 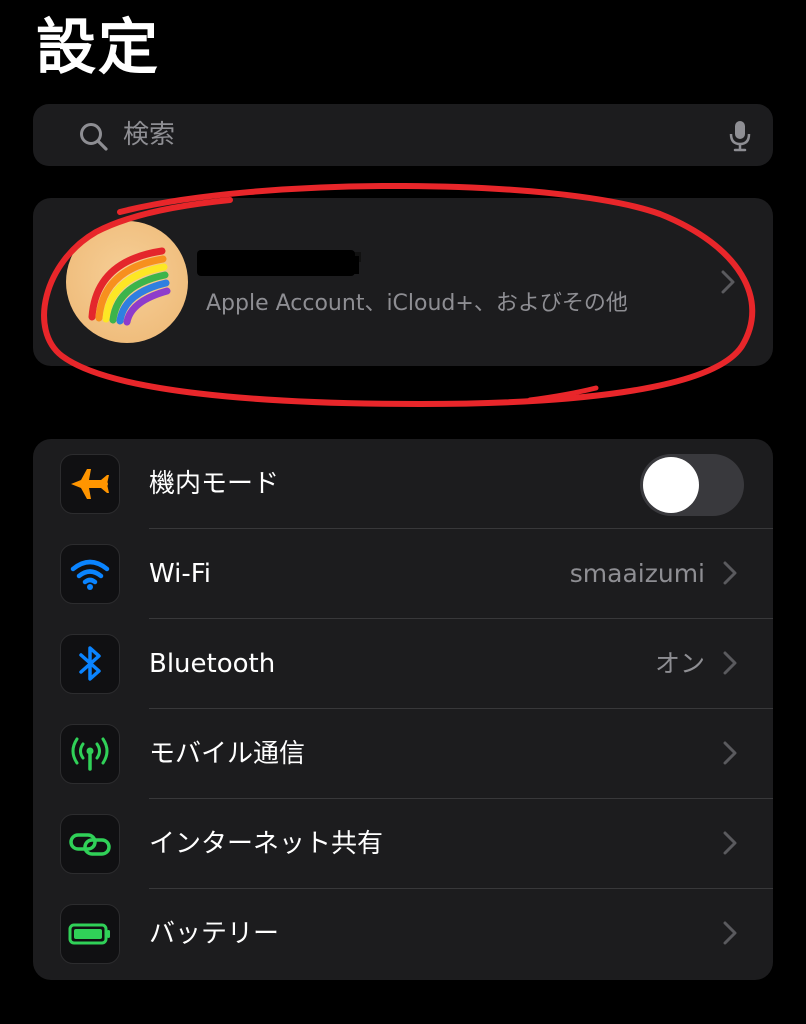 I want to click on battery-icon, so click(x=89, y=934).